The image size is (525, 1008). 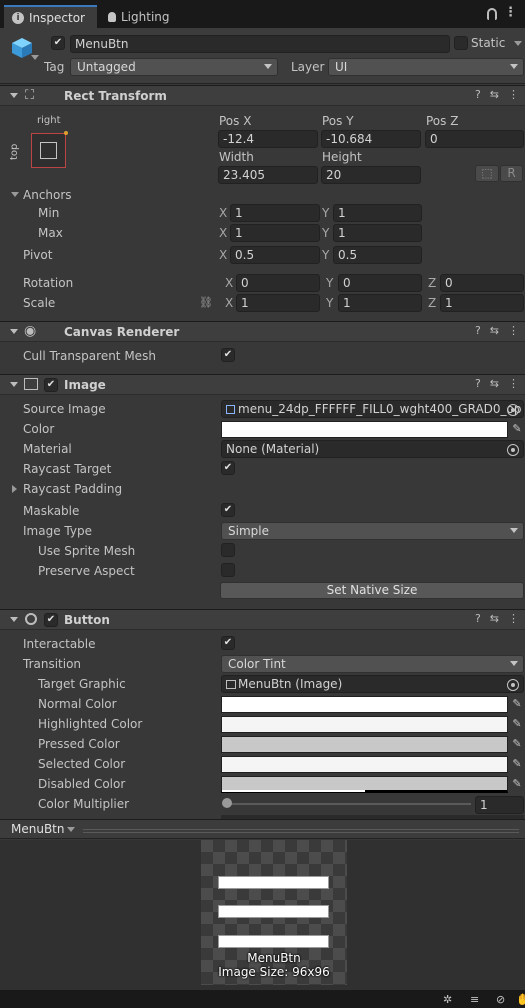 What do you see at coordinates (228, 468) in the screenshot?
I see `raycast-target-checkbox: ✔` at bounding box center [228, 468].